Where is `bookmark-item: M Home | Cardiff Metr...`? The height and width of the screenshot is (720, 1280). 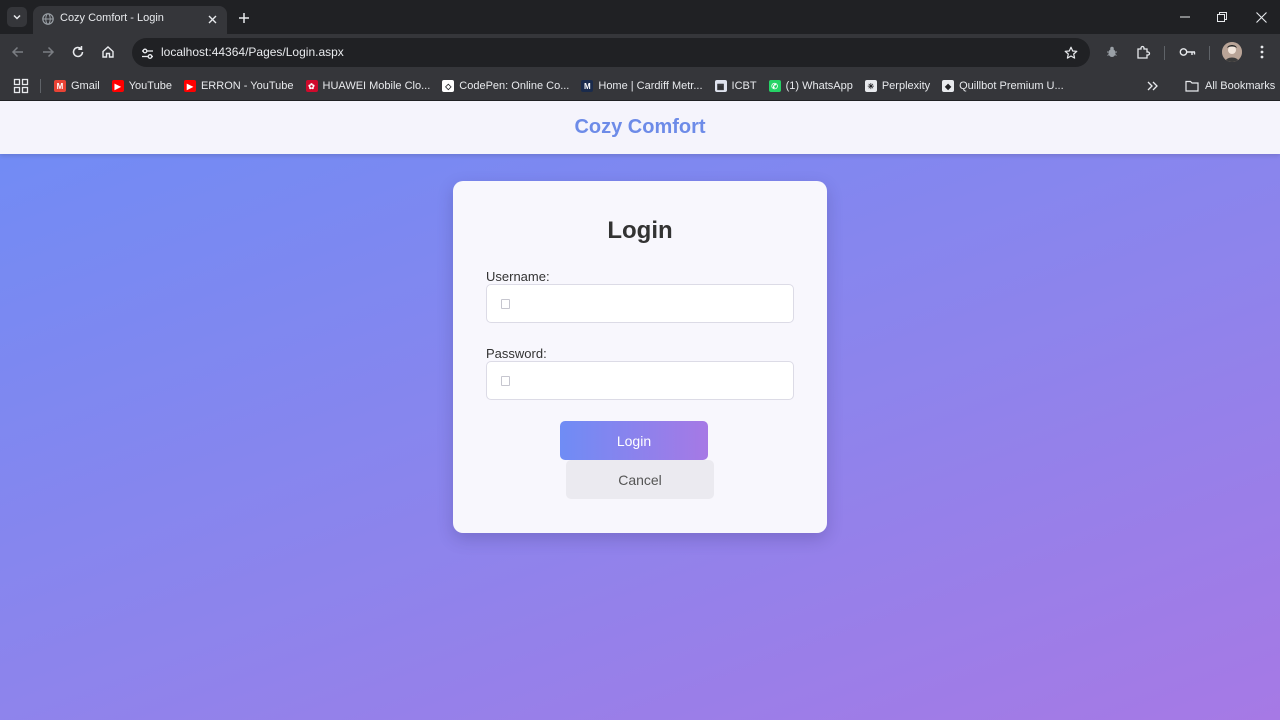 bookmark-item: M Home | Cardiff Metr... is located at coordinates (641, 86).